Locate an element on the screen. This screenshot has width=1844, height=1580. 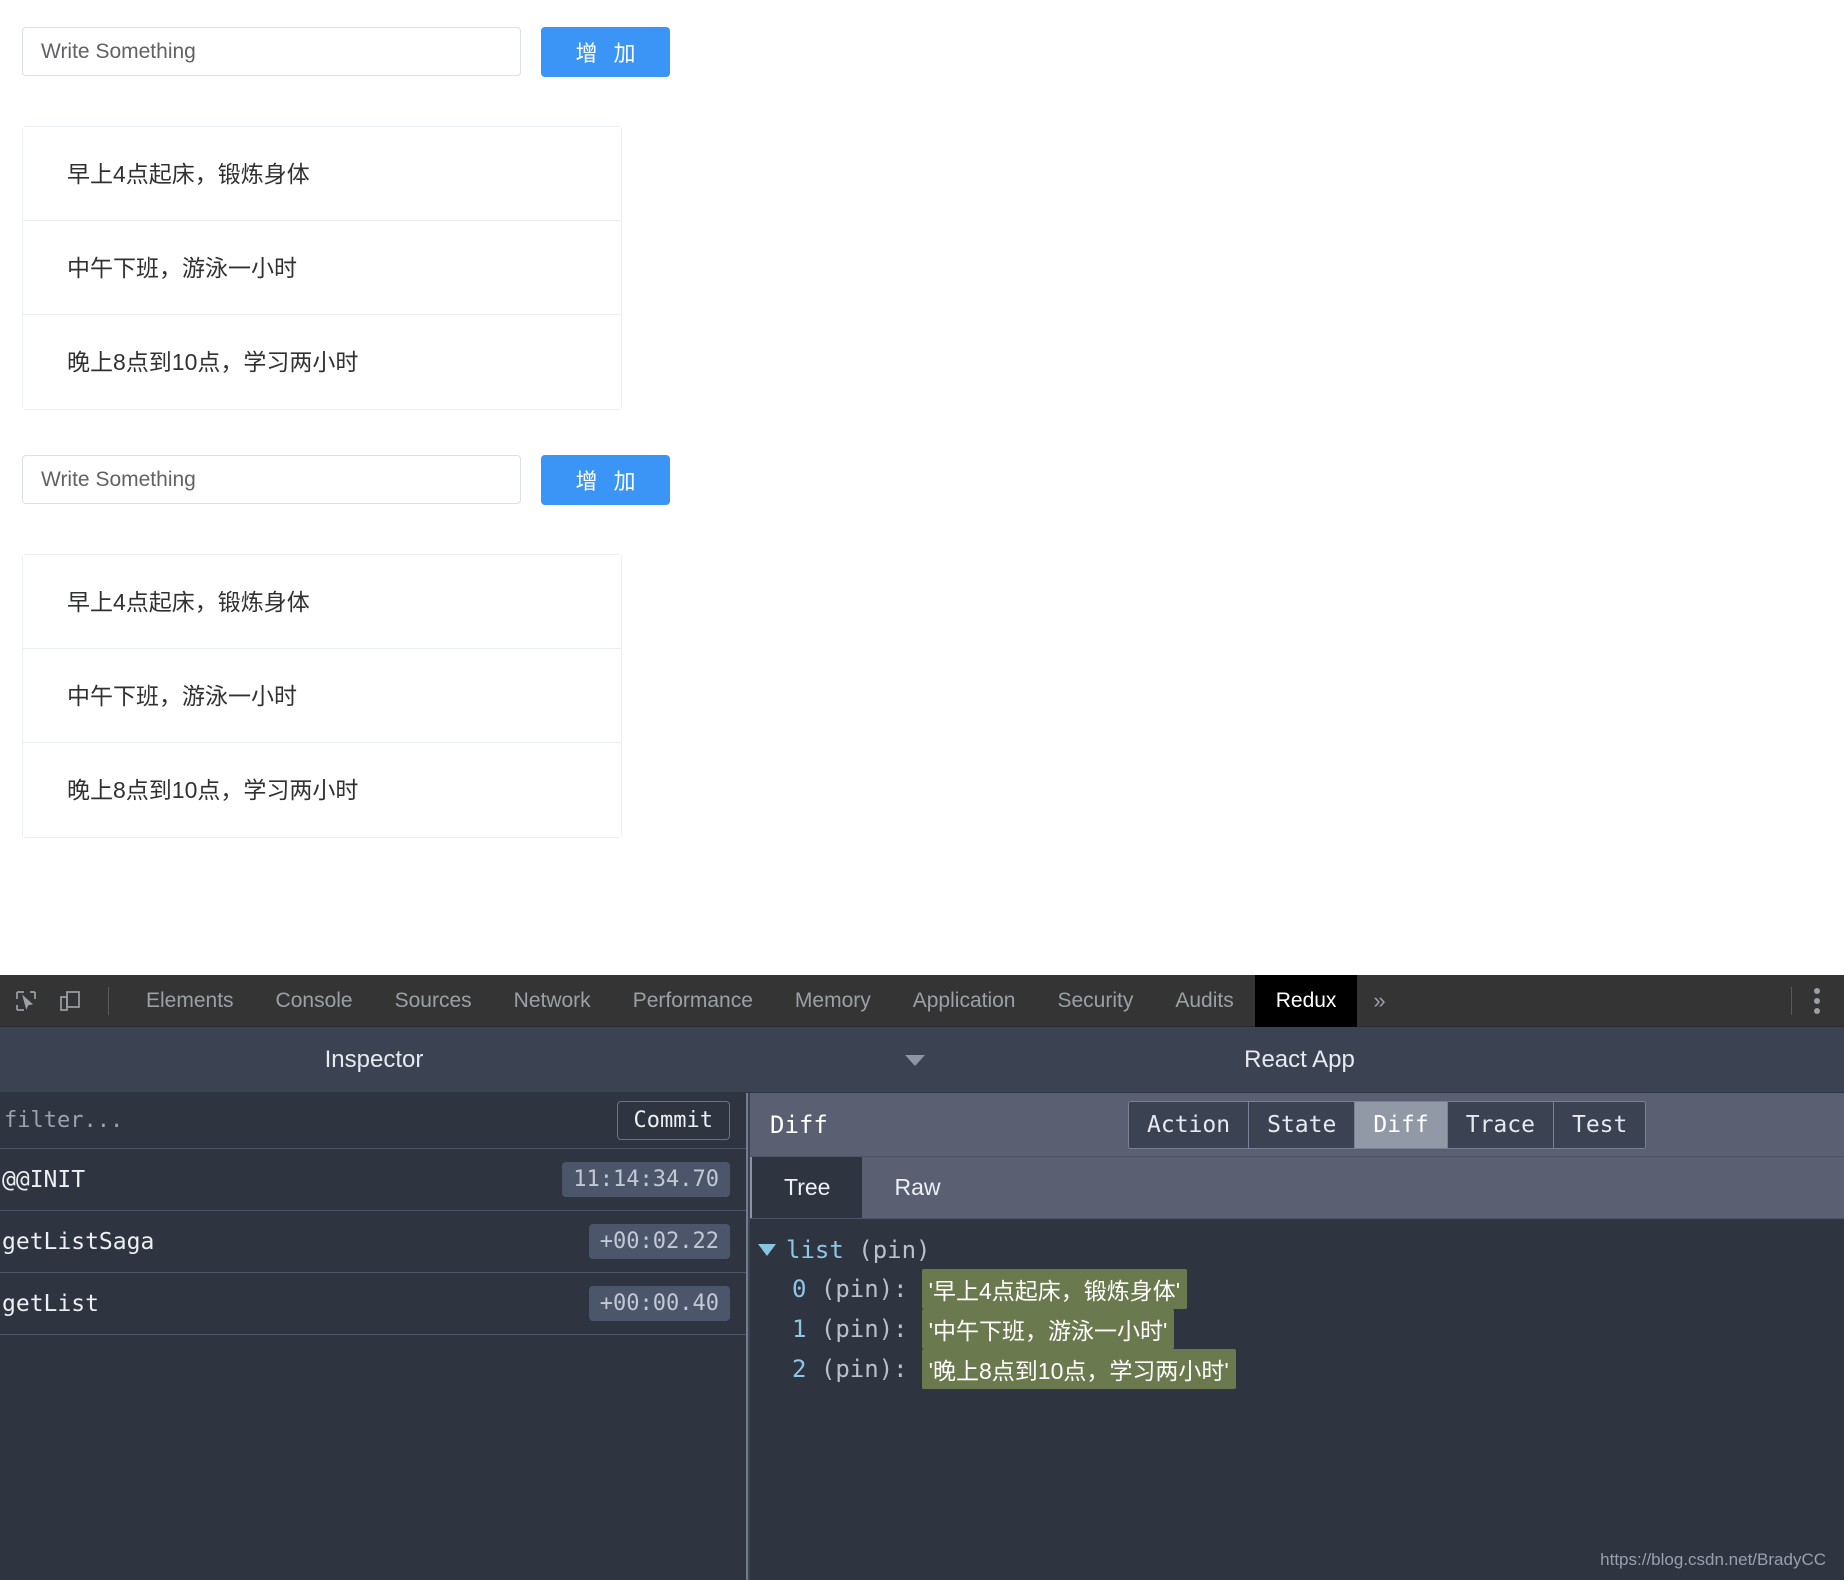
tree-child-index: 1 is located at coordinates (799, 1329).